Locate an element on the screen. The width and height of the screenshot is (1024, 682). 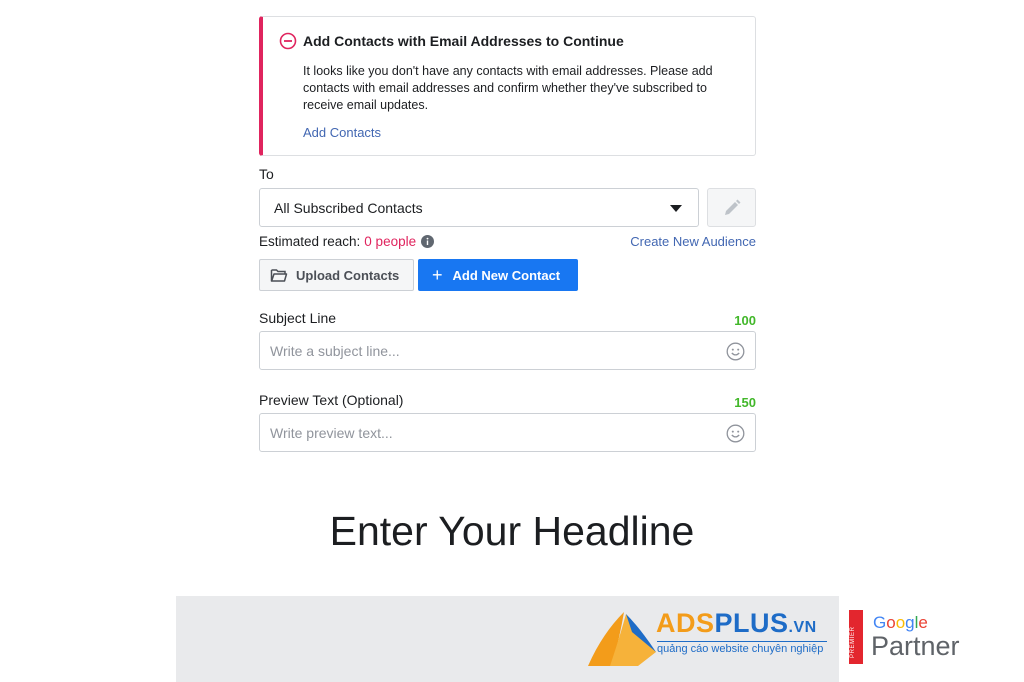
subject-char-counter: 100 is located at coordinates (745, 320).